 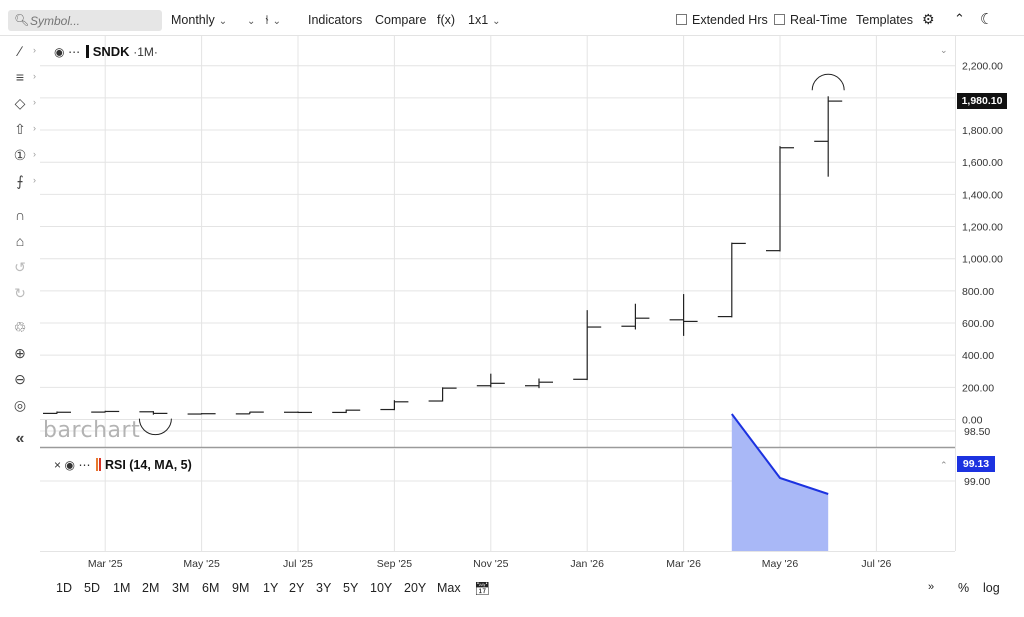 What do you see at coordinates (96, 464) in the screenshot?
I see `rsi-color-swatch` at bounding box center [96, 464].